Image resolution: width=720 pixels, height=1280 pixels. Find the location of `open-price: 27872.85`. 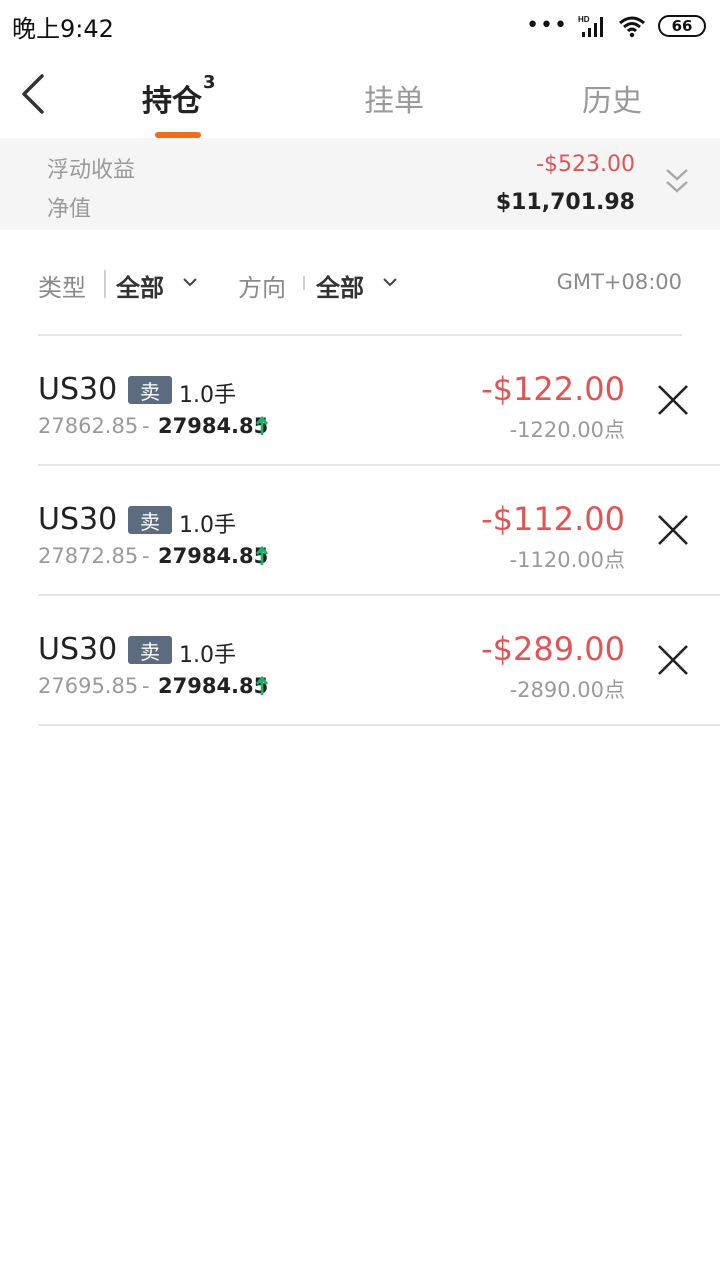

open-price: 27872.85 is located at coordinates (88, 556).